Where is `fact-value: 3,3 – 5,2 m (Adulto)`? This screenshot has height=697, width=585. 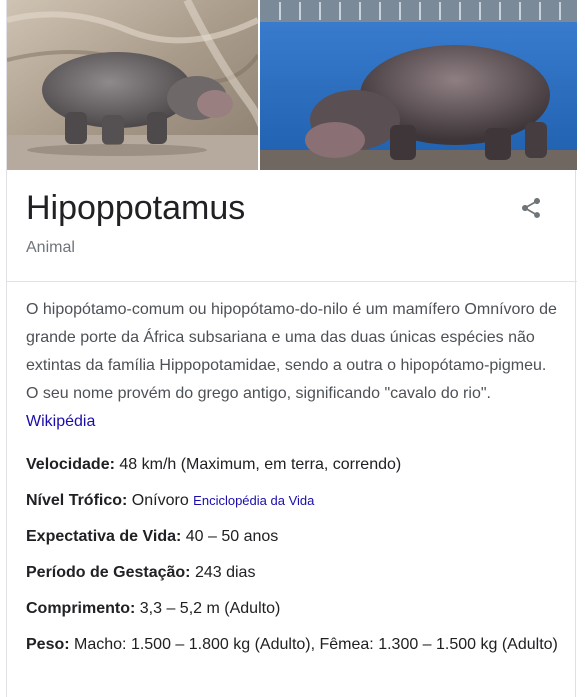
fact-value: 3,3 – 5,2 m (Adulto) is located at coordinates (208, 608).